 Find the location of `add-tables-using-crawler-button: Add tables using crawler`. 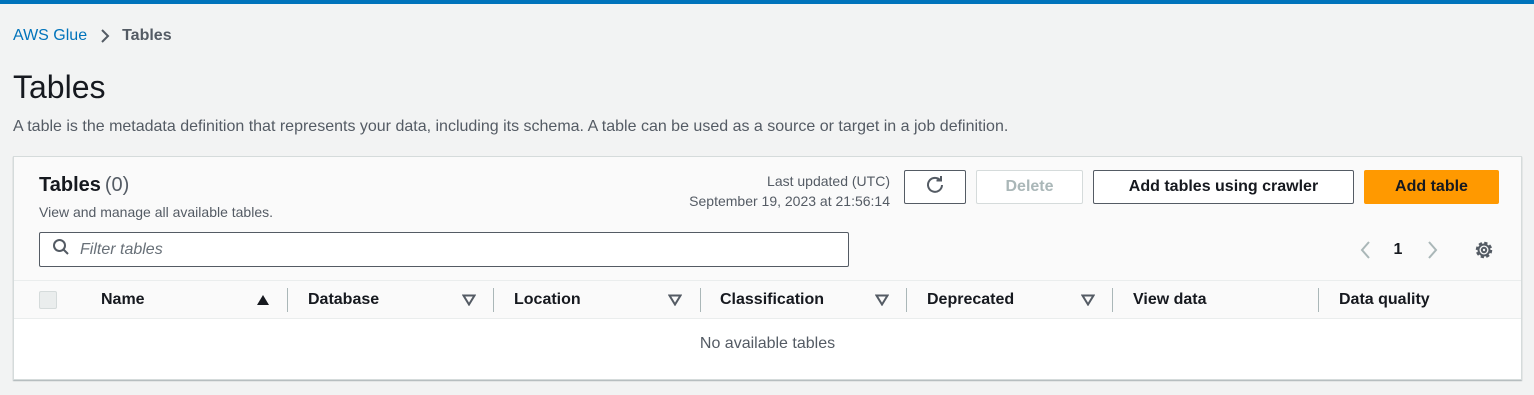

add-tables-using-crawler-button: Add tables using crawler is located at coordinates (1223, 187).